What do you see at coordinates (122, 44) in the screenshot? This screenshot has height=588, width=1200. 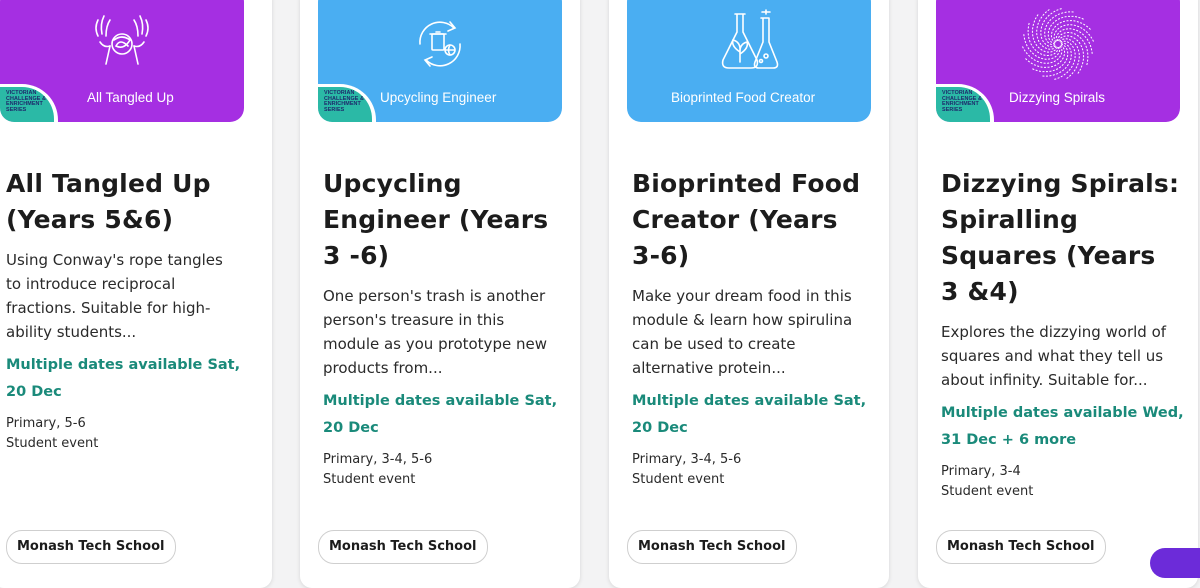 I see `hands-tangle-icon` at bounding box center [122, 44].